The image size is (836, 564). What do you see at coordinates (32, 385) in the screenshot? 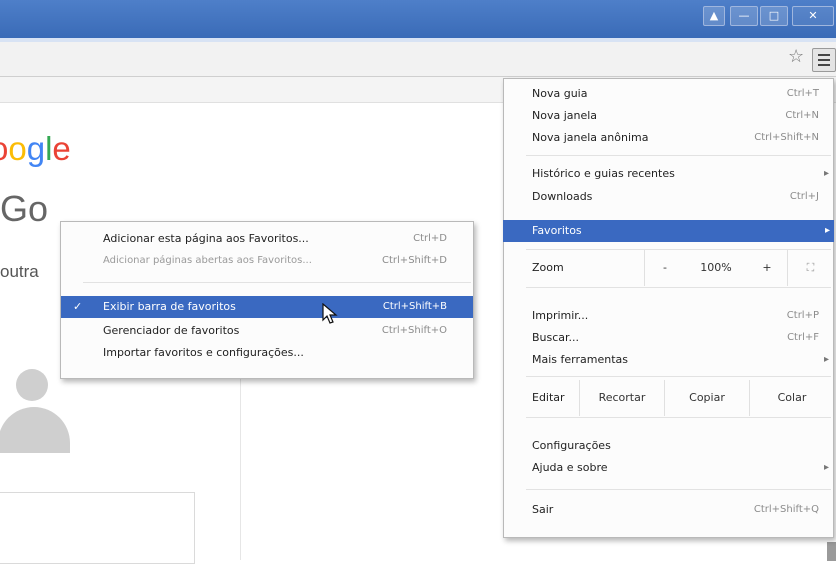
I see `avatar-icon` at bounding box center [32, 385].